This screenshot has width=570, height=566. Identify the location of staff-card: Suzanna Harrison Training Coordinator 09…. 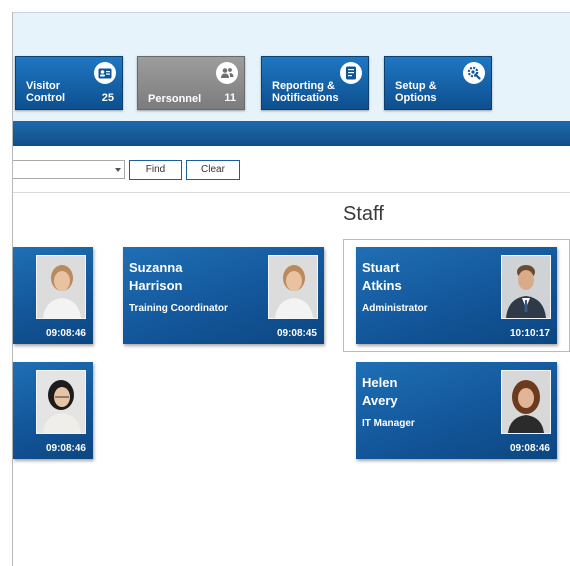
(223, 295).